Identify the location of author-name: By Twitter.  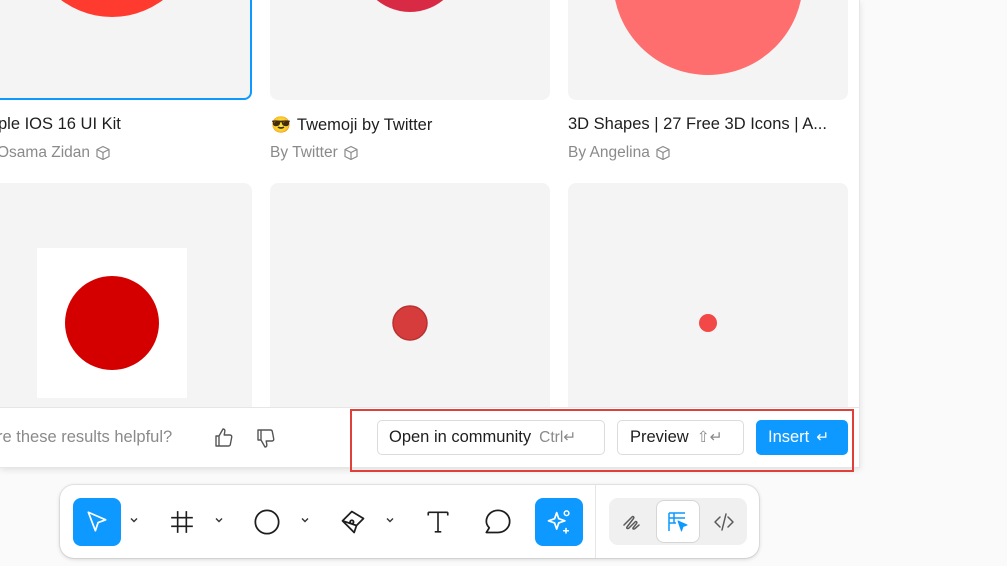
(304, 152).